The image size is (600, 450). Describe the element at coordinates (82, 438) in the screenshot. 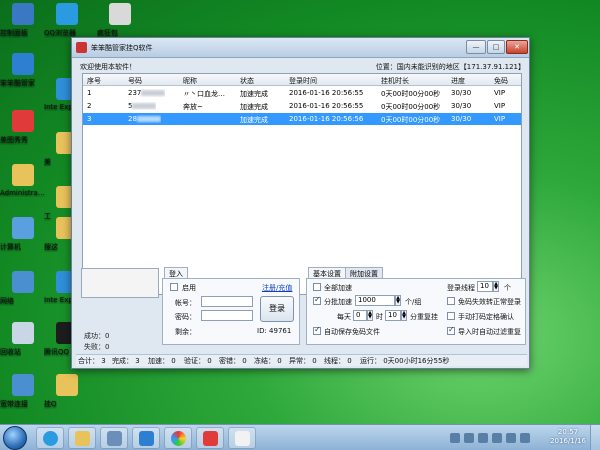

I see `taskbar-explorer` at that location.